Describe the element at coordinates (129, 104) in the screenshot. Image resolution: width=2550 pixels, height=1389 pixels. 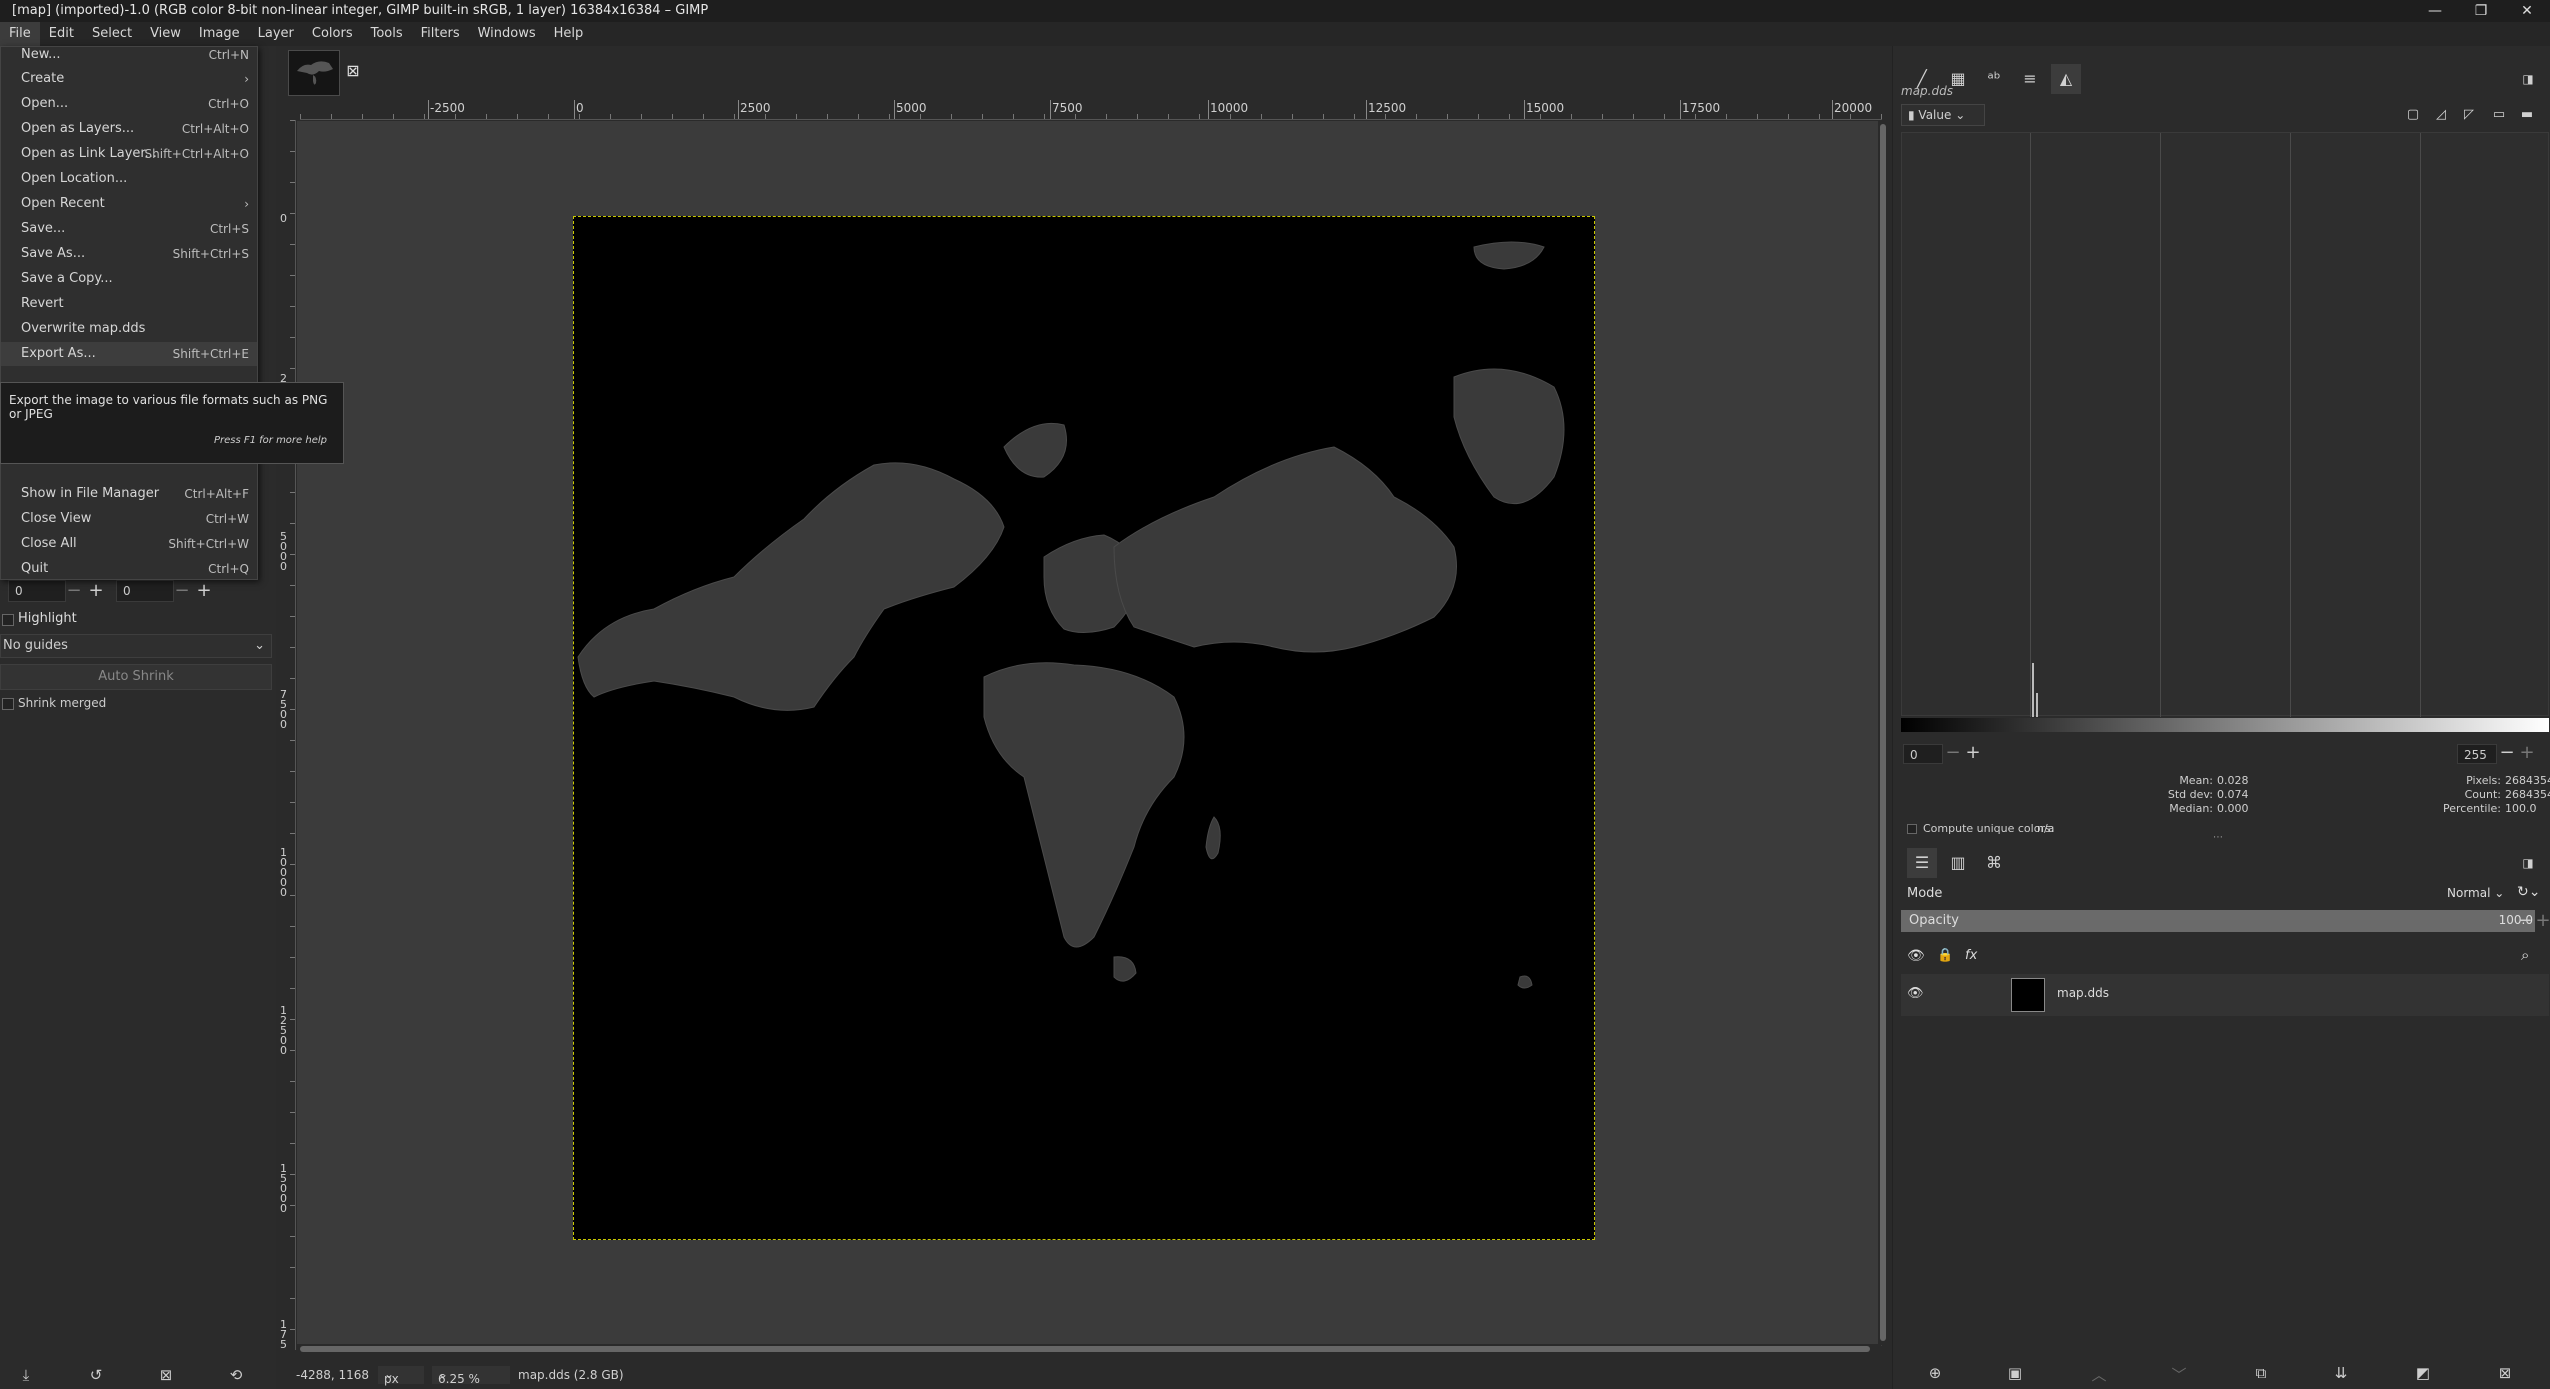
I see `file-menu-item: Open... Ctrl+O` at that location.